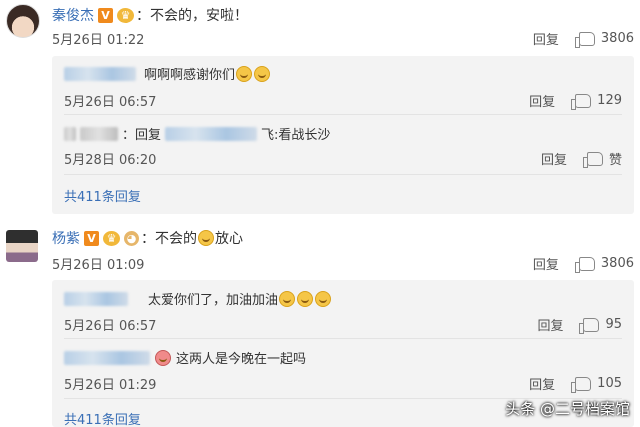 The width and height of the screenshot is (640, 427). I want to click on reply-line: ：回复 飞:看战长沙, so click(197, 133).